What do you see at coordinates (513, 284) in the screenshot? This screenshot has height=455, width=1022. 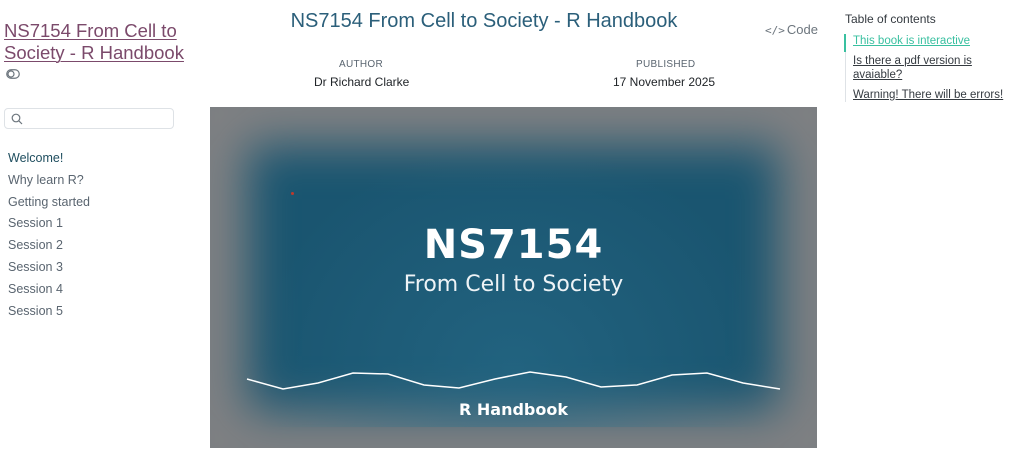 I see `cover-subtitle: From Cell to Society` at bounding box center [513, 284].